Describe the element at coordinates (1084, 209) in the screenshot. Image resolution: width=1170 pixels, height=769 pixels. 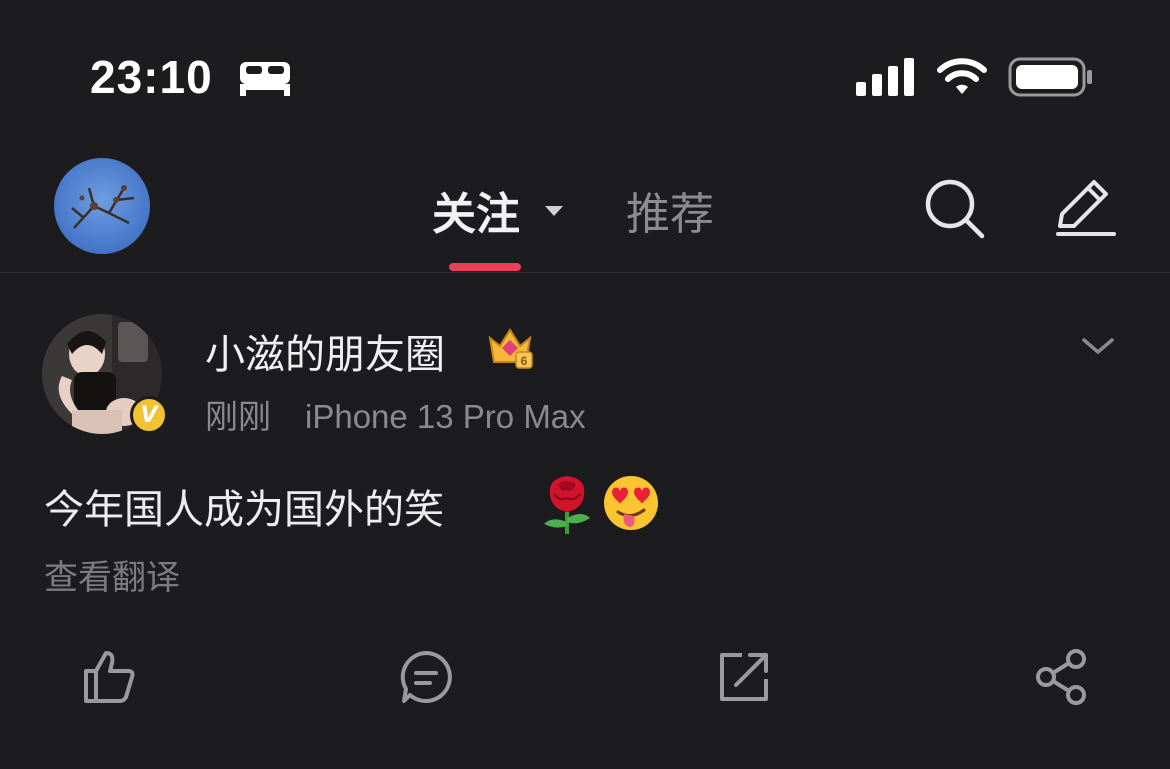
I see `compose-icon` at that location.